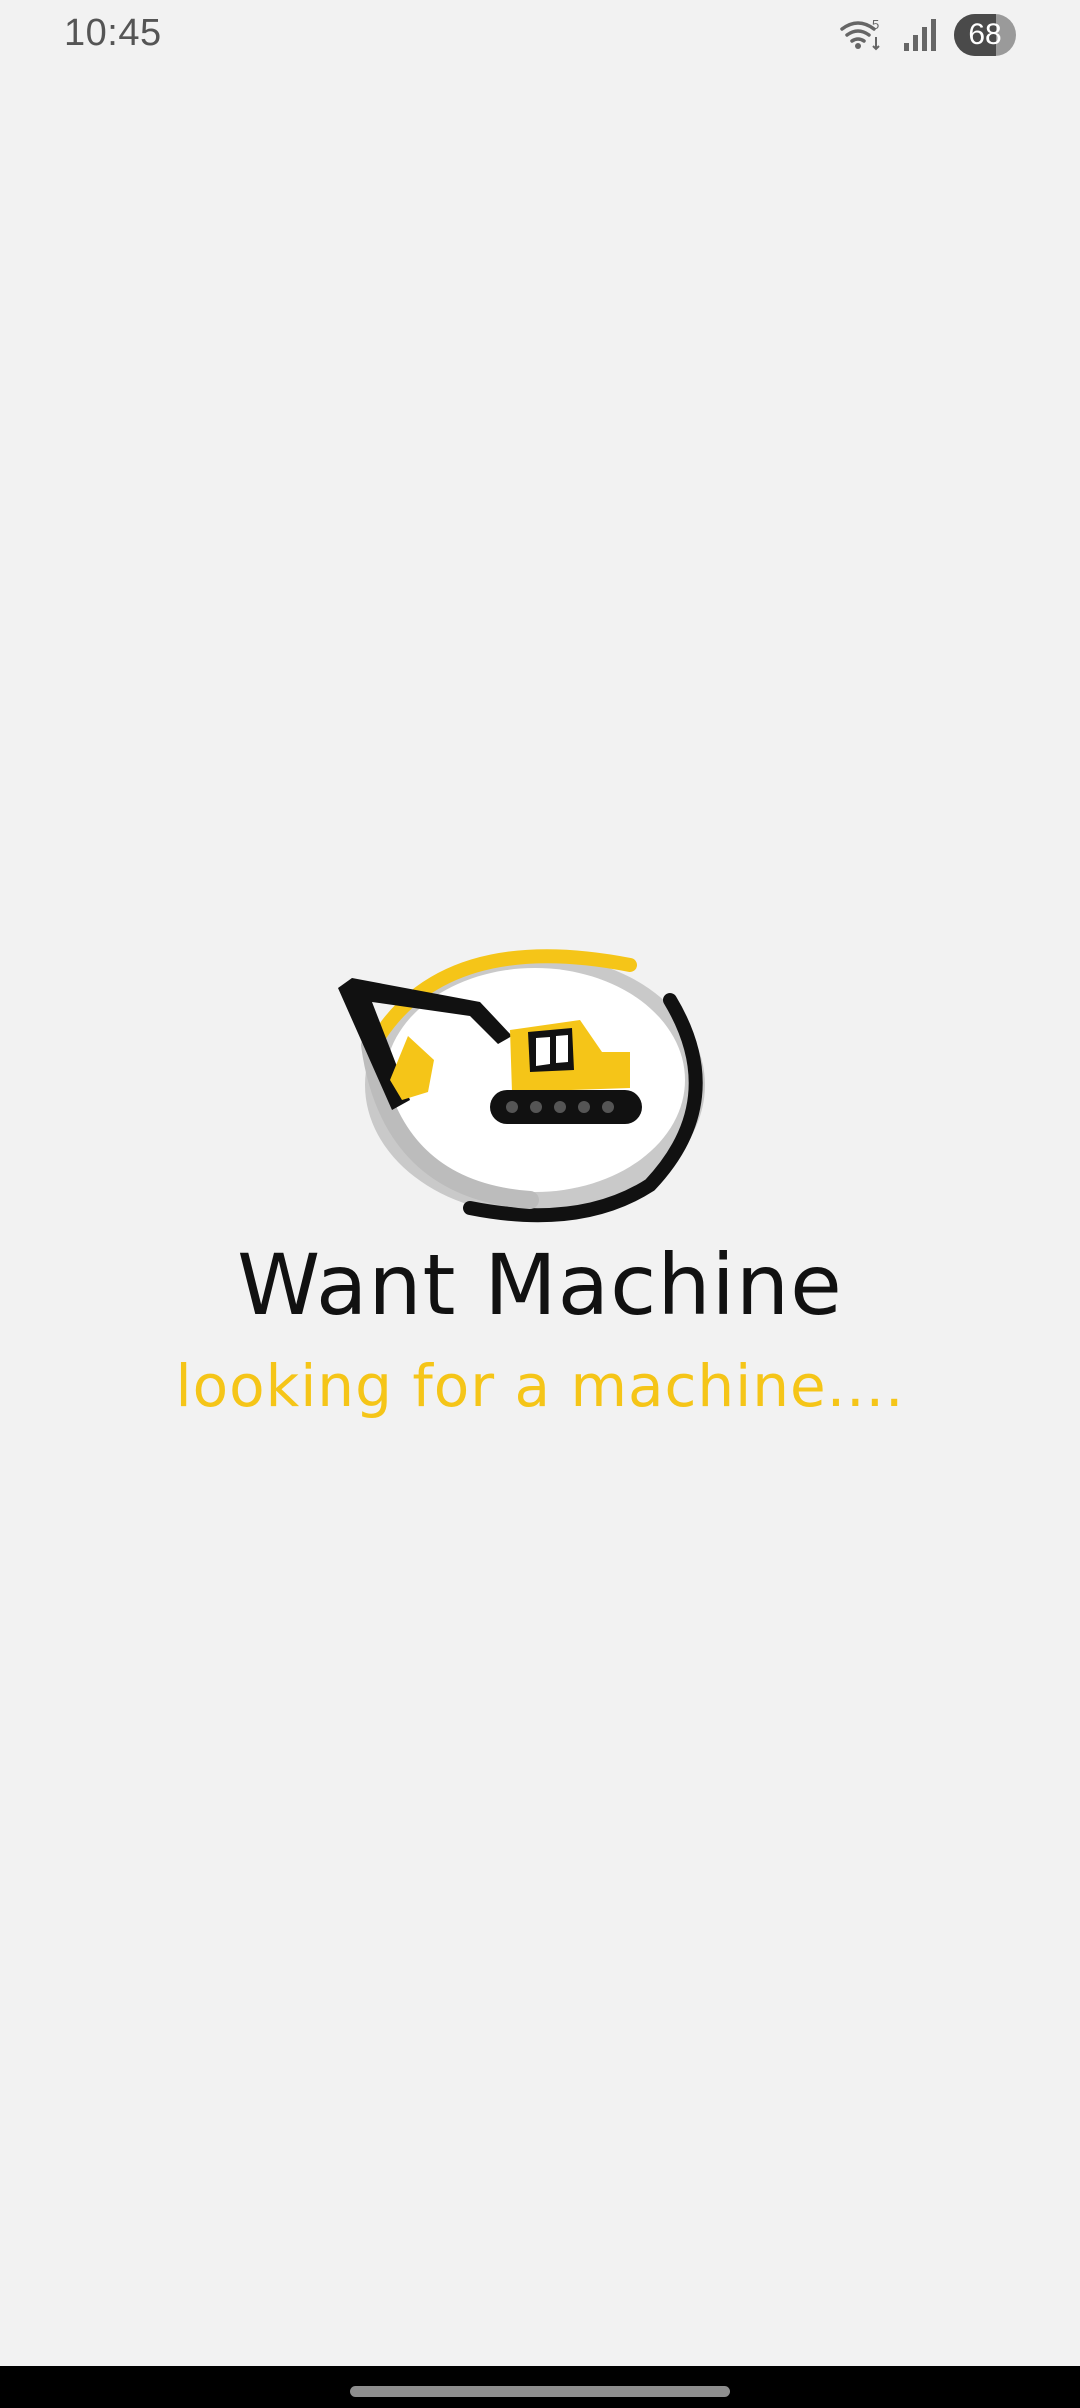 This screenshot has width=1080, height=2408. I want to click on wifi-badge: 5, so click(875, 24).